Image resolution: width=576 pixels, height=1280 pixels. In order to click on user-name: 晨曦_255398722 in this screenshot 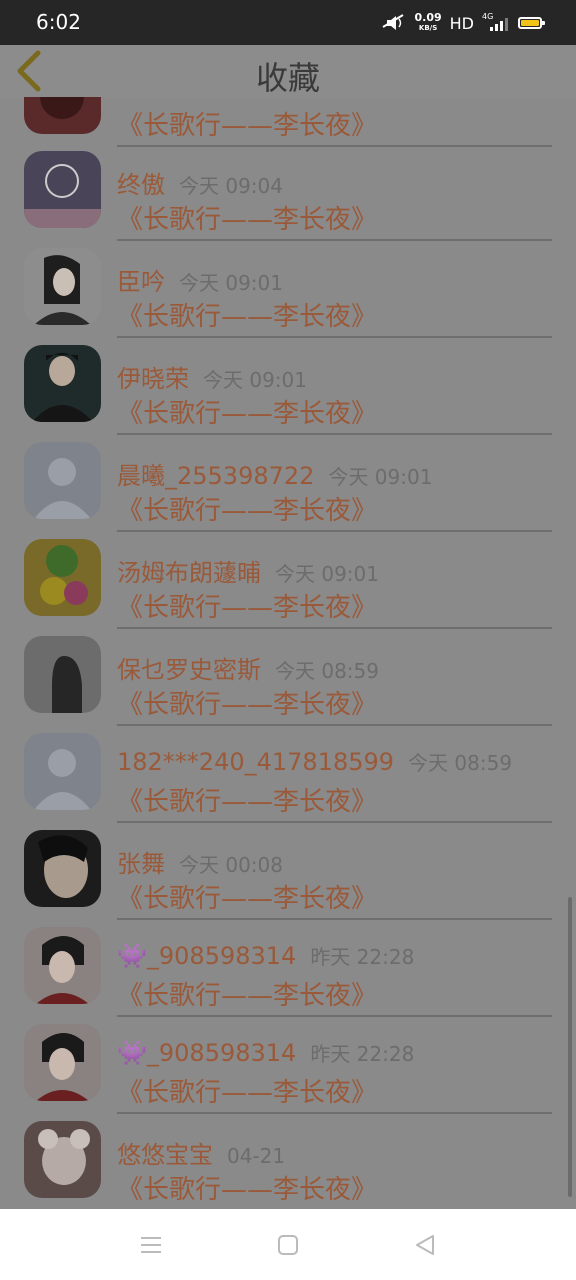, I will do `click(216, 476)`.